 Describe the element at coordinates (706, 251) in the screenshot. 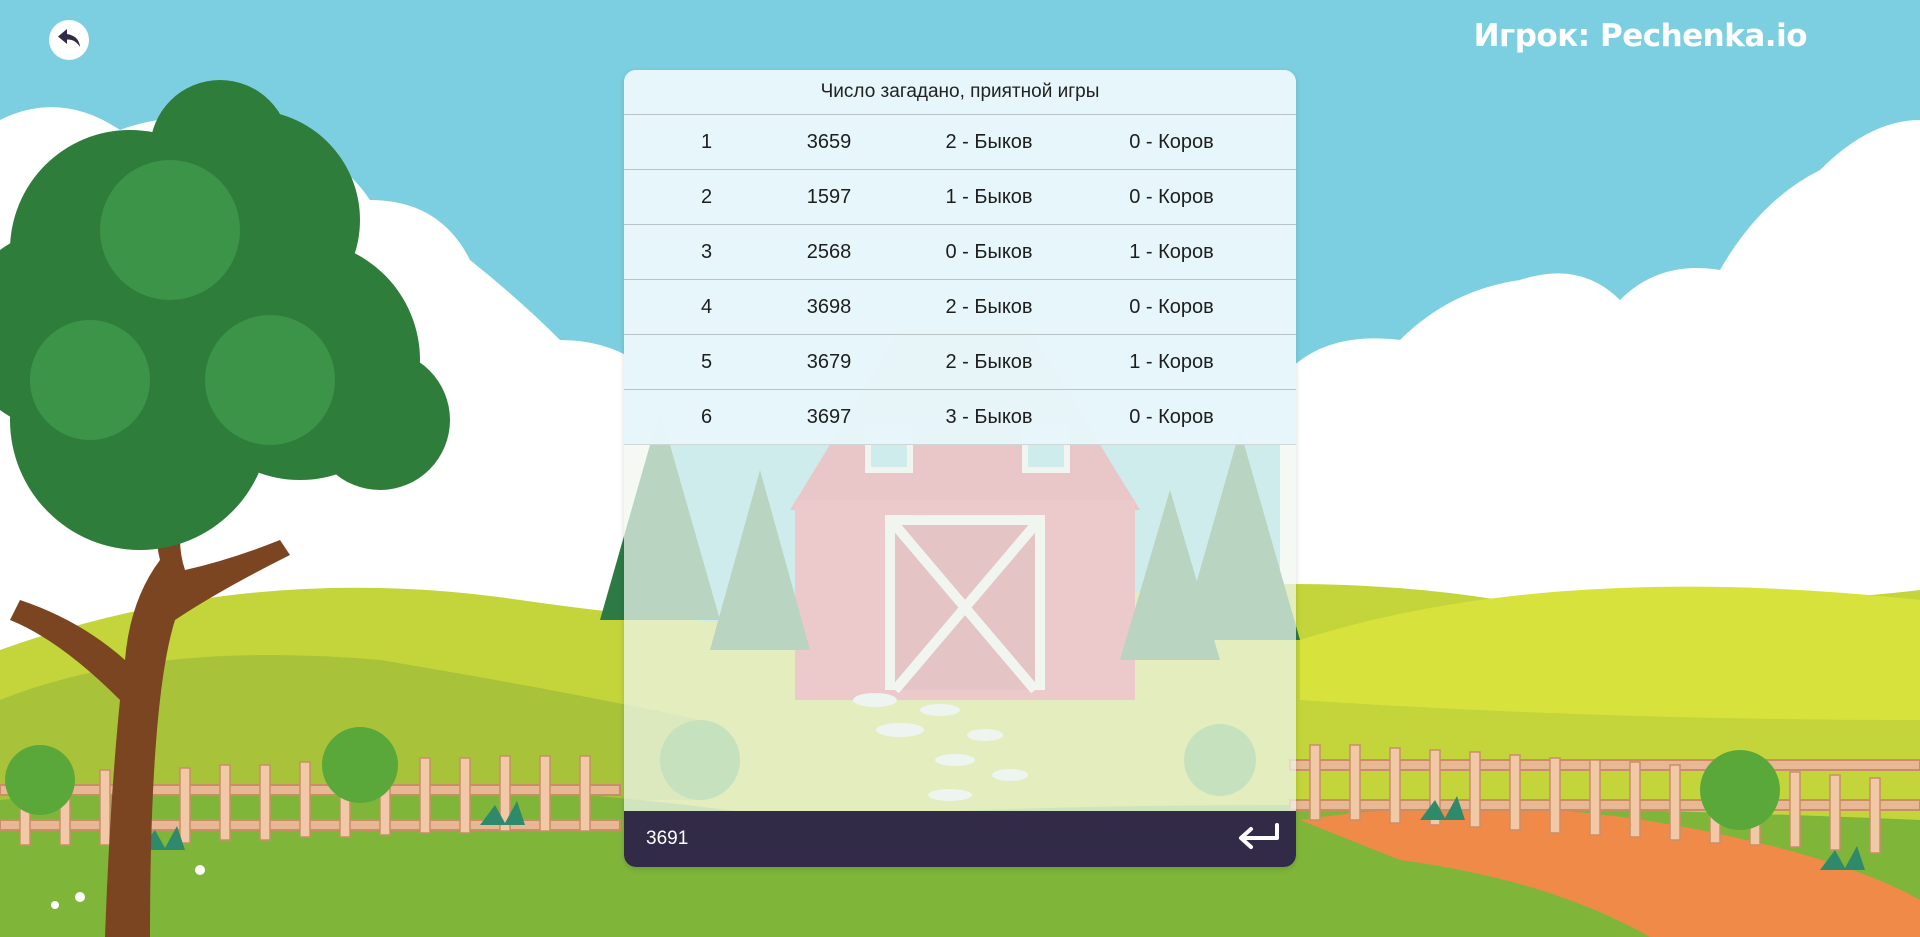

I see `attempt-number: 3` at that location.